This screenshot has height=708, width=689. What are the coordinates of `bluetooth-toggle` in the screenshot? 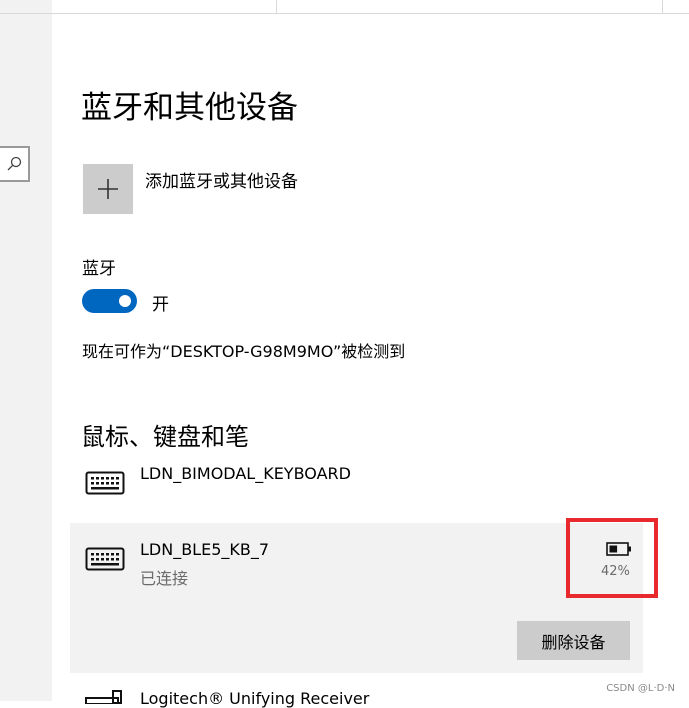 It's located at (109, 301).